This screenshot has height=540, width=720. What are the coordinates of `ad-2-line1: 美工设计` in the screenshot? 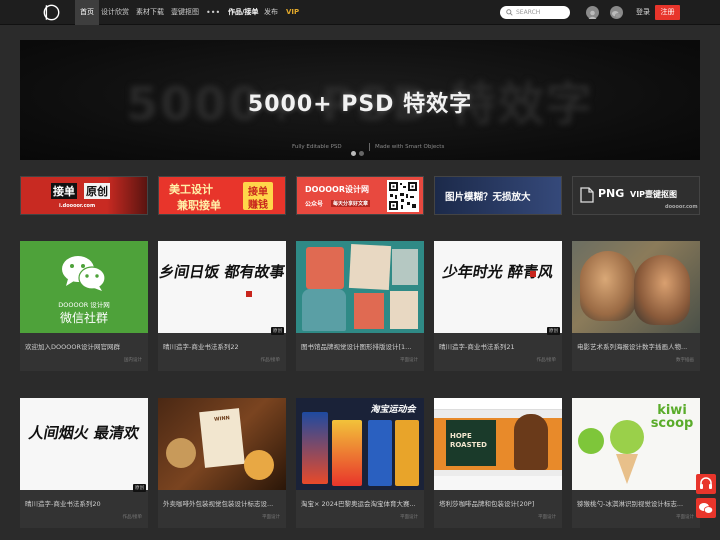 It's located at (191, 189).